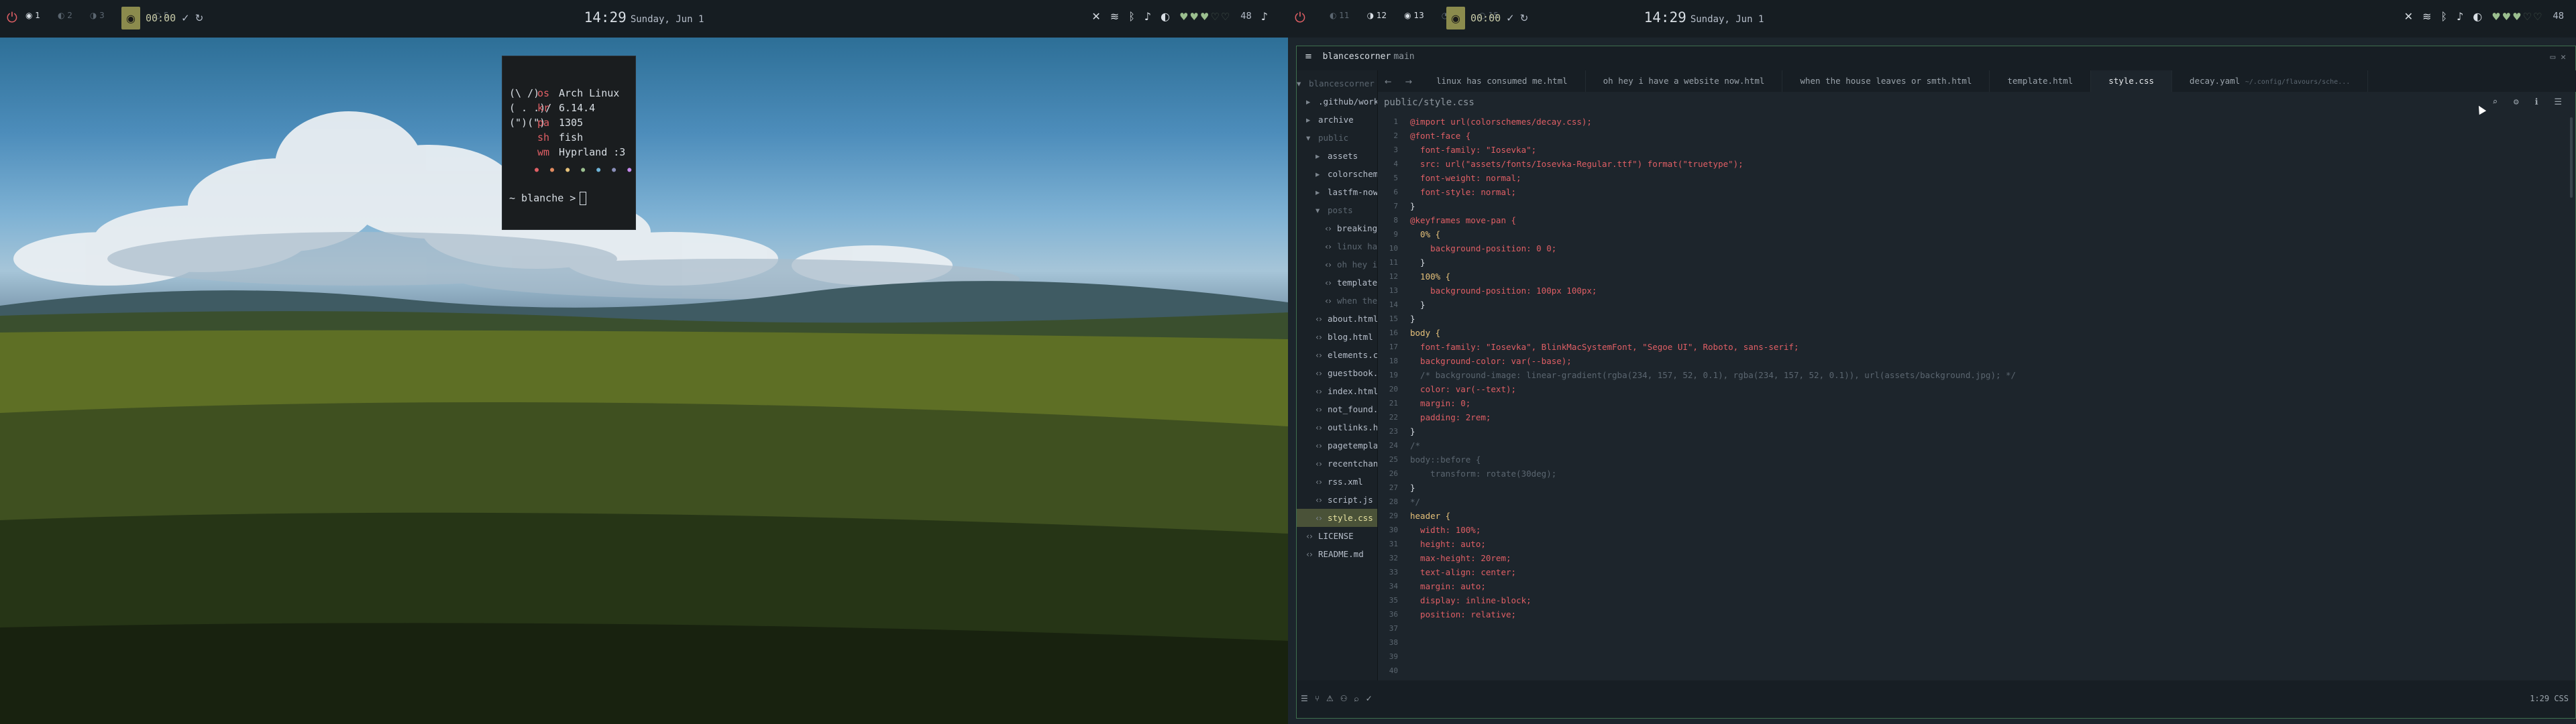 This screenshot has height=724, width=2576. Describe the element at coordinates (1337, 373) in the screenshot. I see `tree-item: ‹› guestbook.html` at that location.